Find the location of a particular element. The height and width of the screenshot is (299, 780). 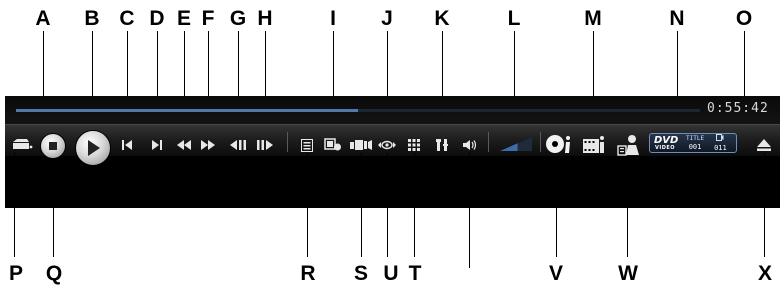

viewpoint-button is located at coordinates (387, 145).